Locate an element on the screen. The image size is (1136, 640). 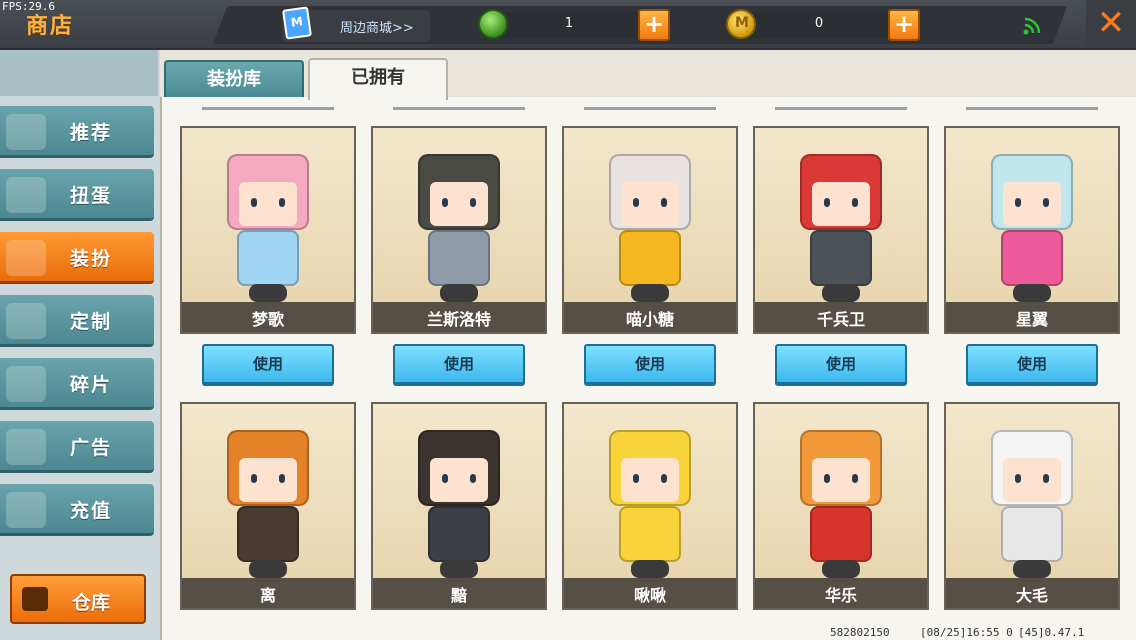
sidebar-item-2: 装扮 is located at coordinates (77, 258).